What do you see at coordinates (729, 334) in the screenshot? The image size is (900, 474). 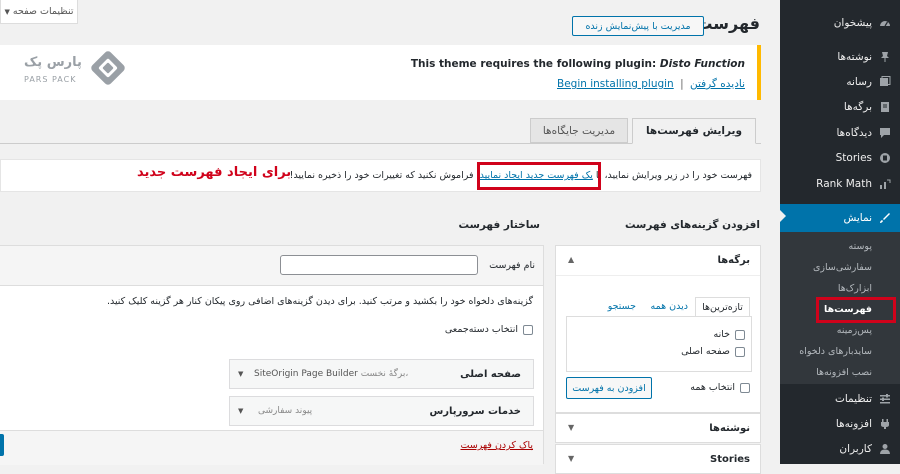 I see `list-item: خانه` at bounding box center [729, 334].